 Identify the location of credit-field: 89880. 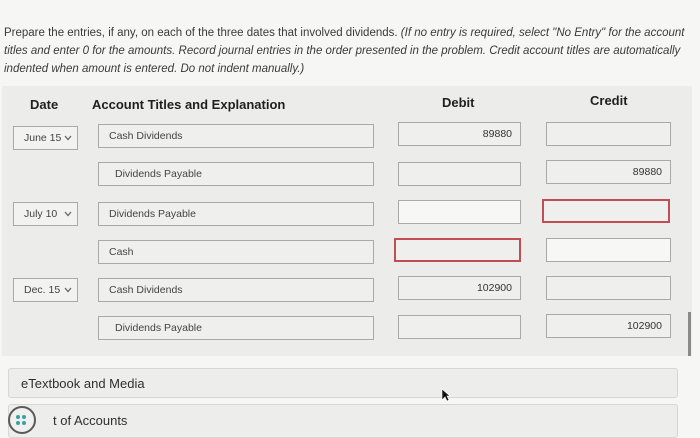
(608, 172).